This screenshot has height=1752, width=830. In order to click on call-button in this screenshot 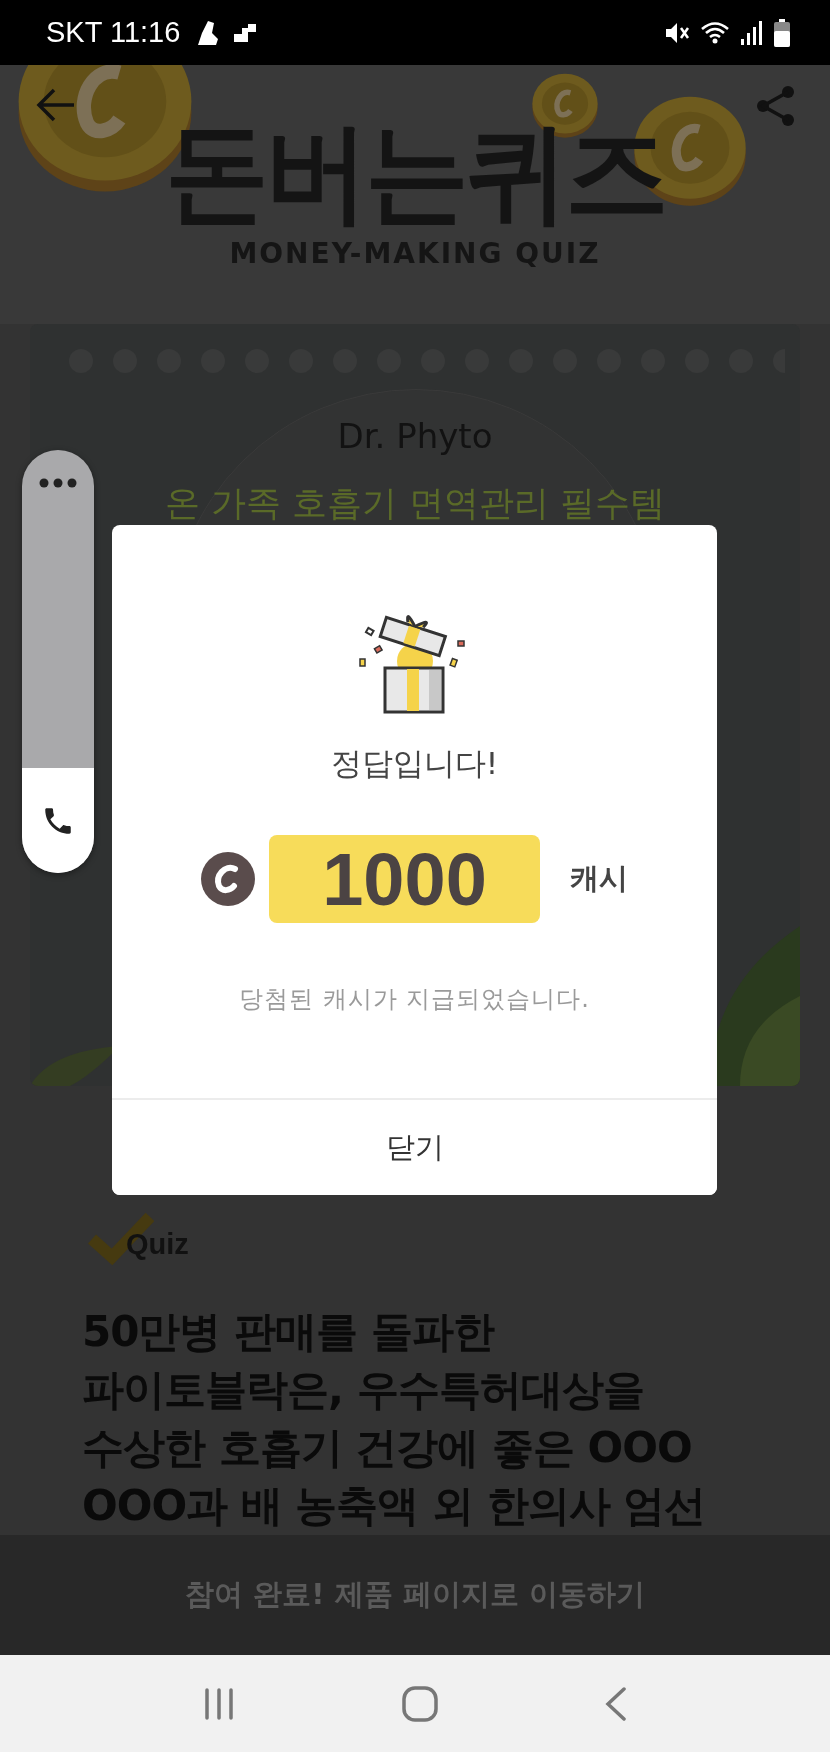, I will do `click(58, 820)`.